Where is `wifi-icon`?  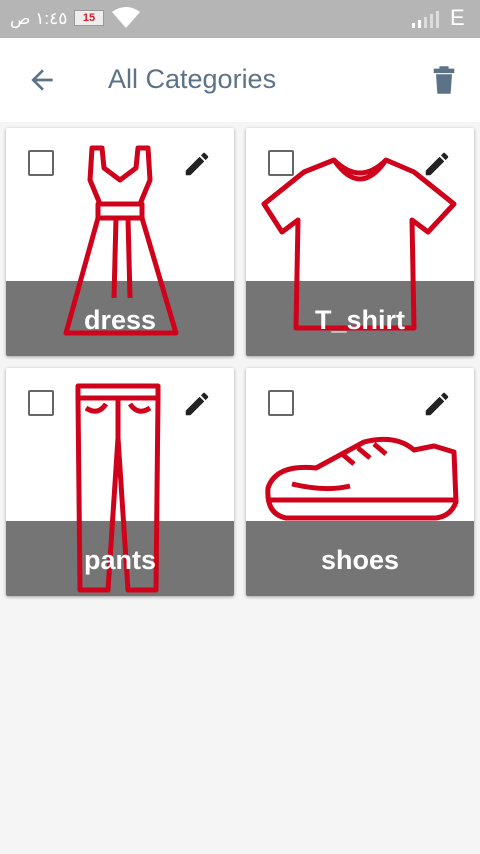 wifi-icon is located at coordinates (126, 17).